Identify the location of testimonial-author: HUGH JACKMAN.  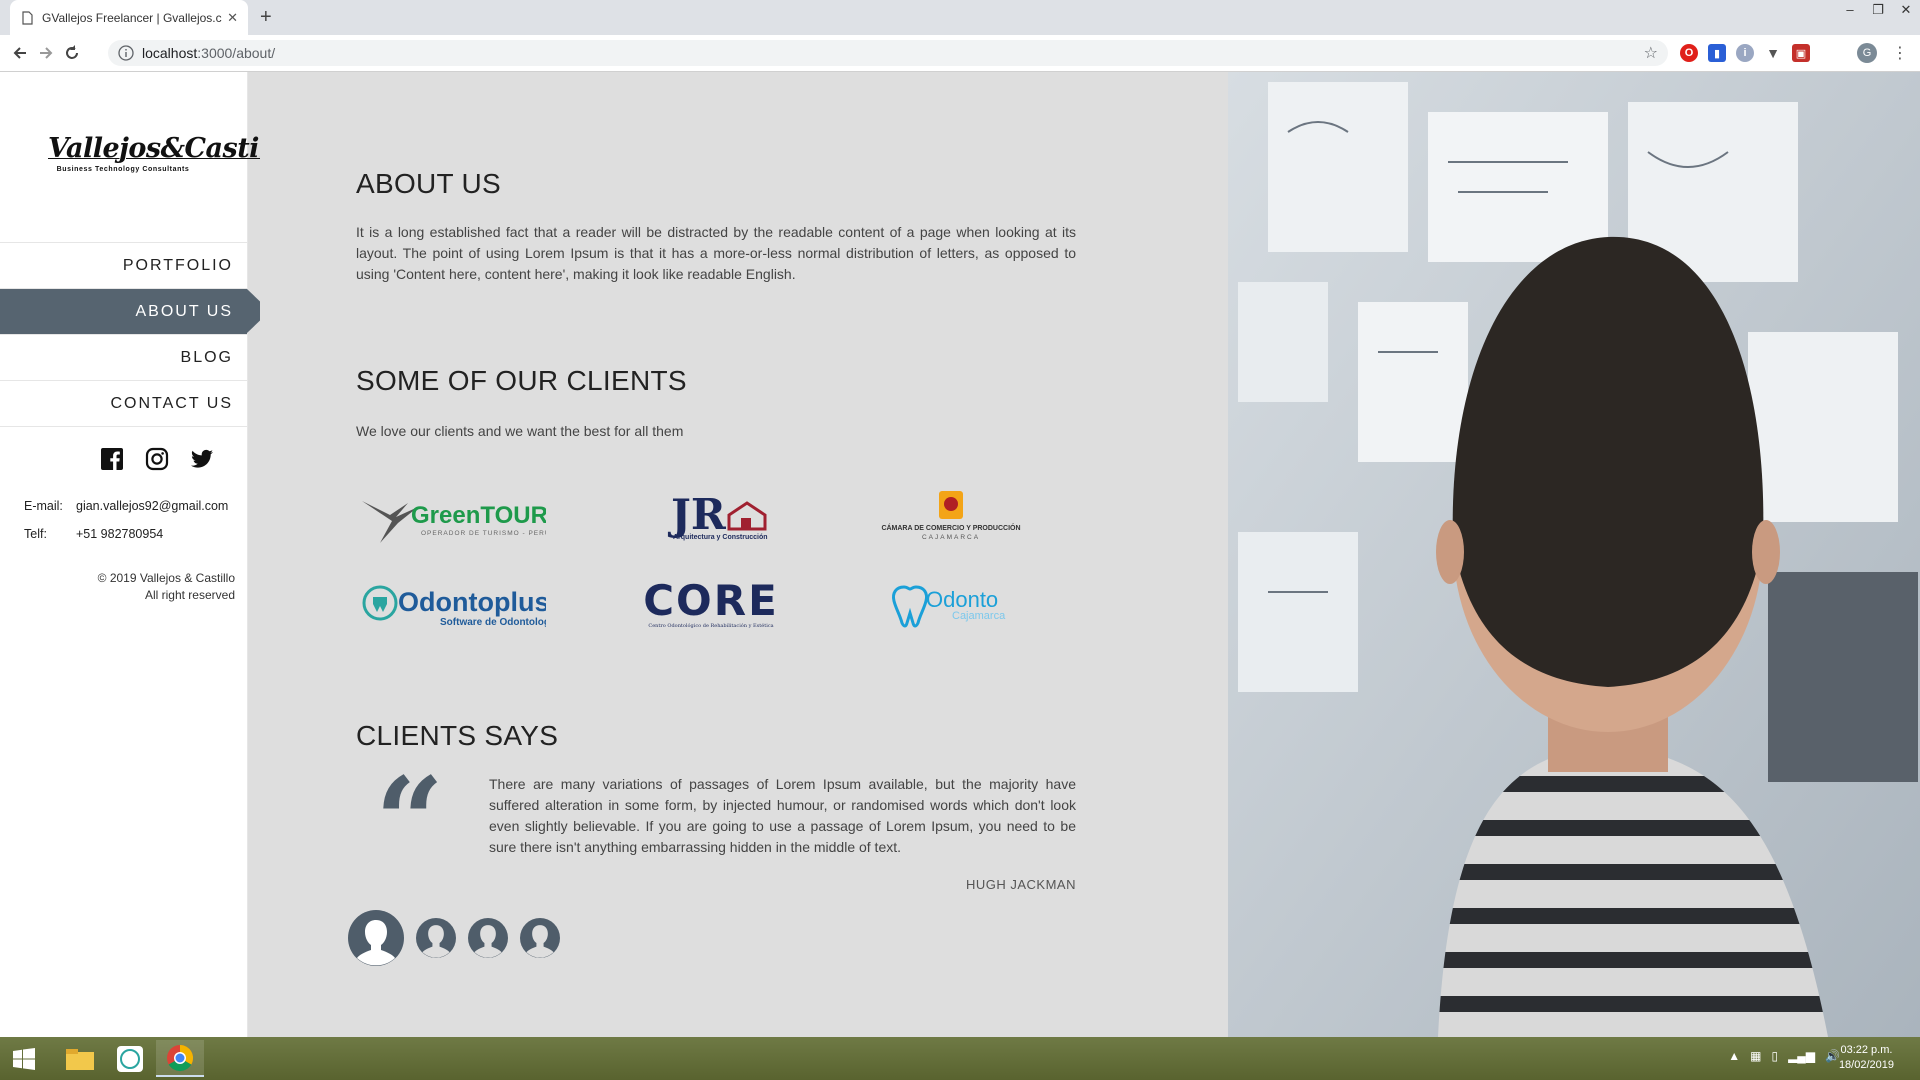
(1020, 884).